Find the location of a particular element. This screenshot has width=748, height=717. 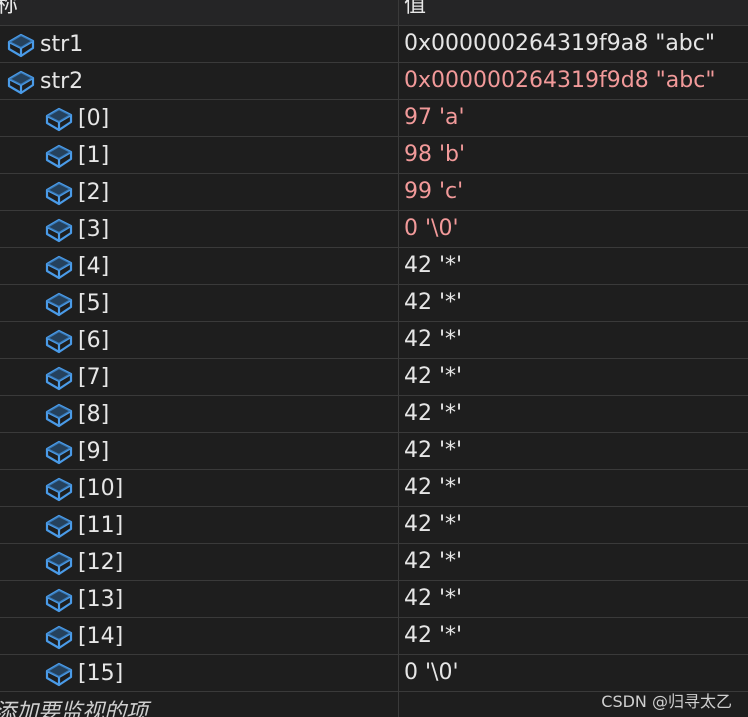

row-value: 97 'a' is located at coordinates (434, 118).